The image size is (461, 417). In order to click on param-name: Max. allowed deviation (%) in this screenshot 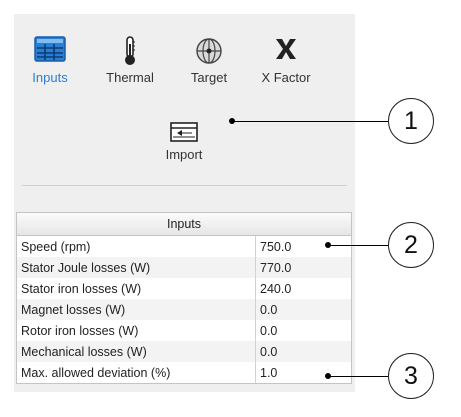, I will do `click(136, 372)`.